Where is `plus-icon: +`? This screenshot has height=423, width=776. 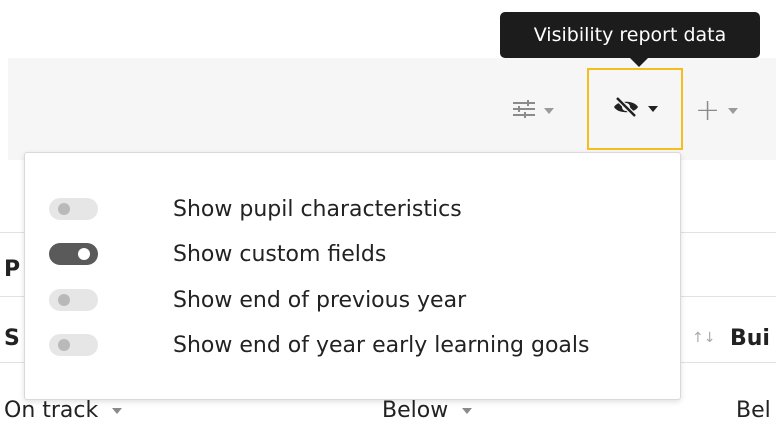
plus-icon: + is located at coordinates (708, 110).